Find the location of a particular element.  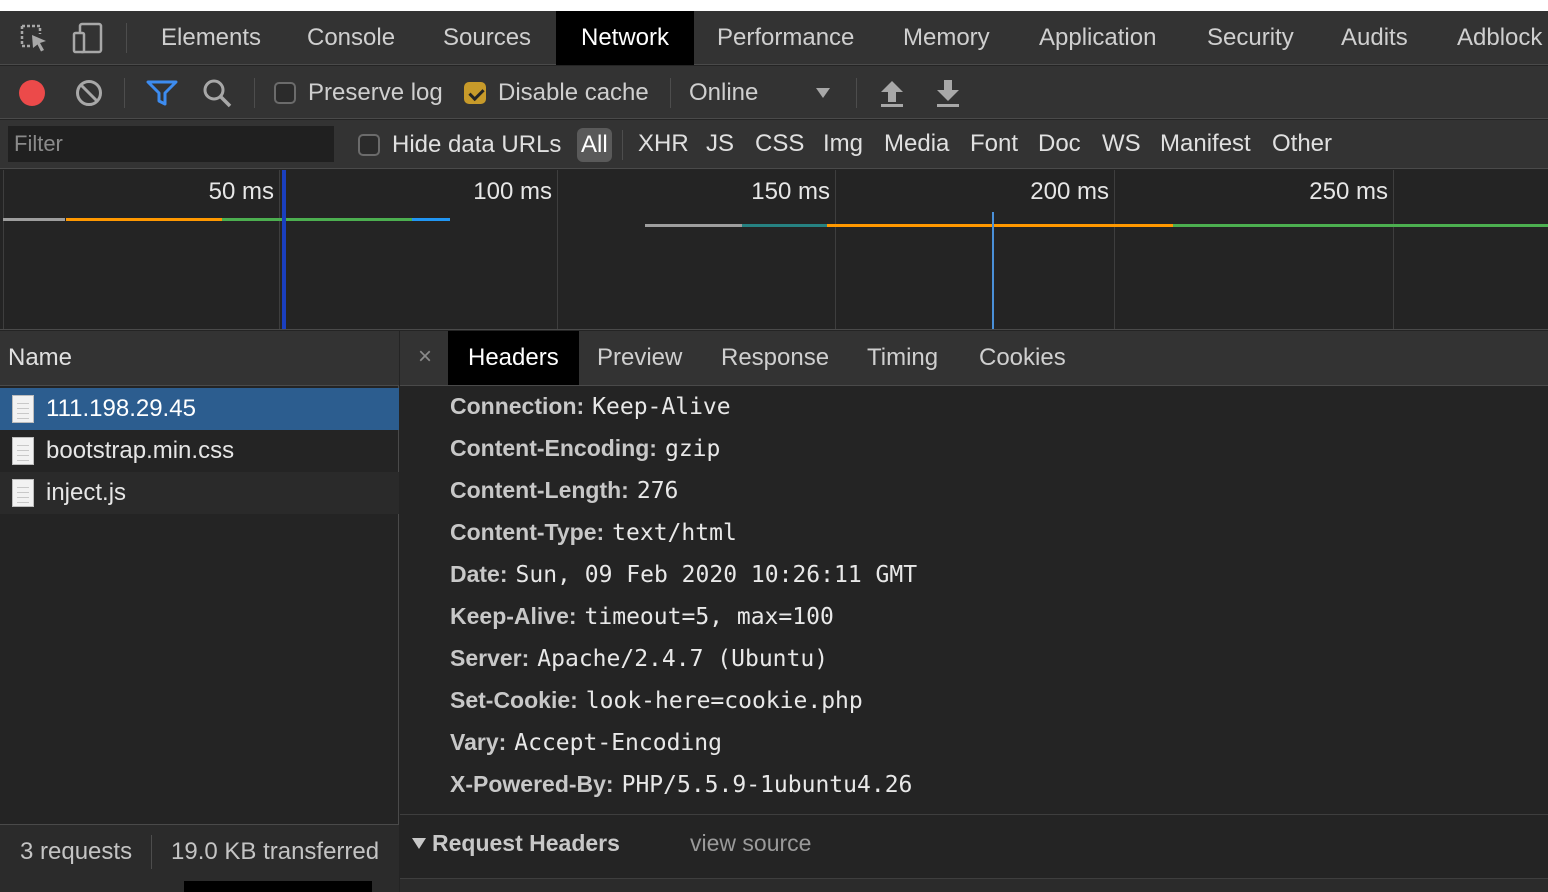

tab-application: Application is located at coordinates (1097, 38).